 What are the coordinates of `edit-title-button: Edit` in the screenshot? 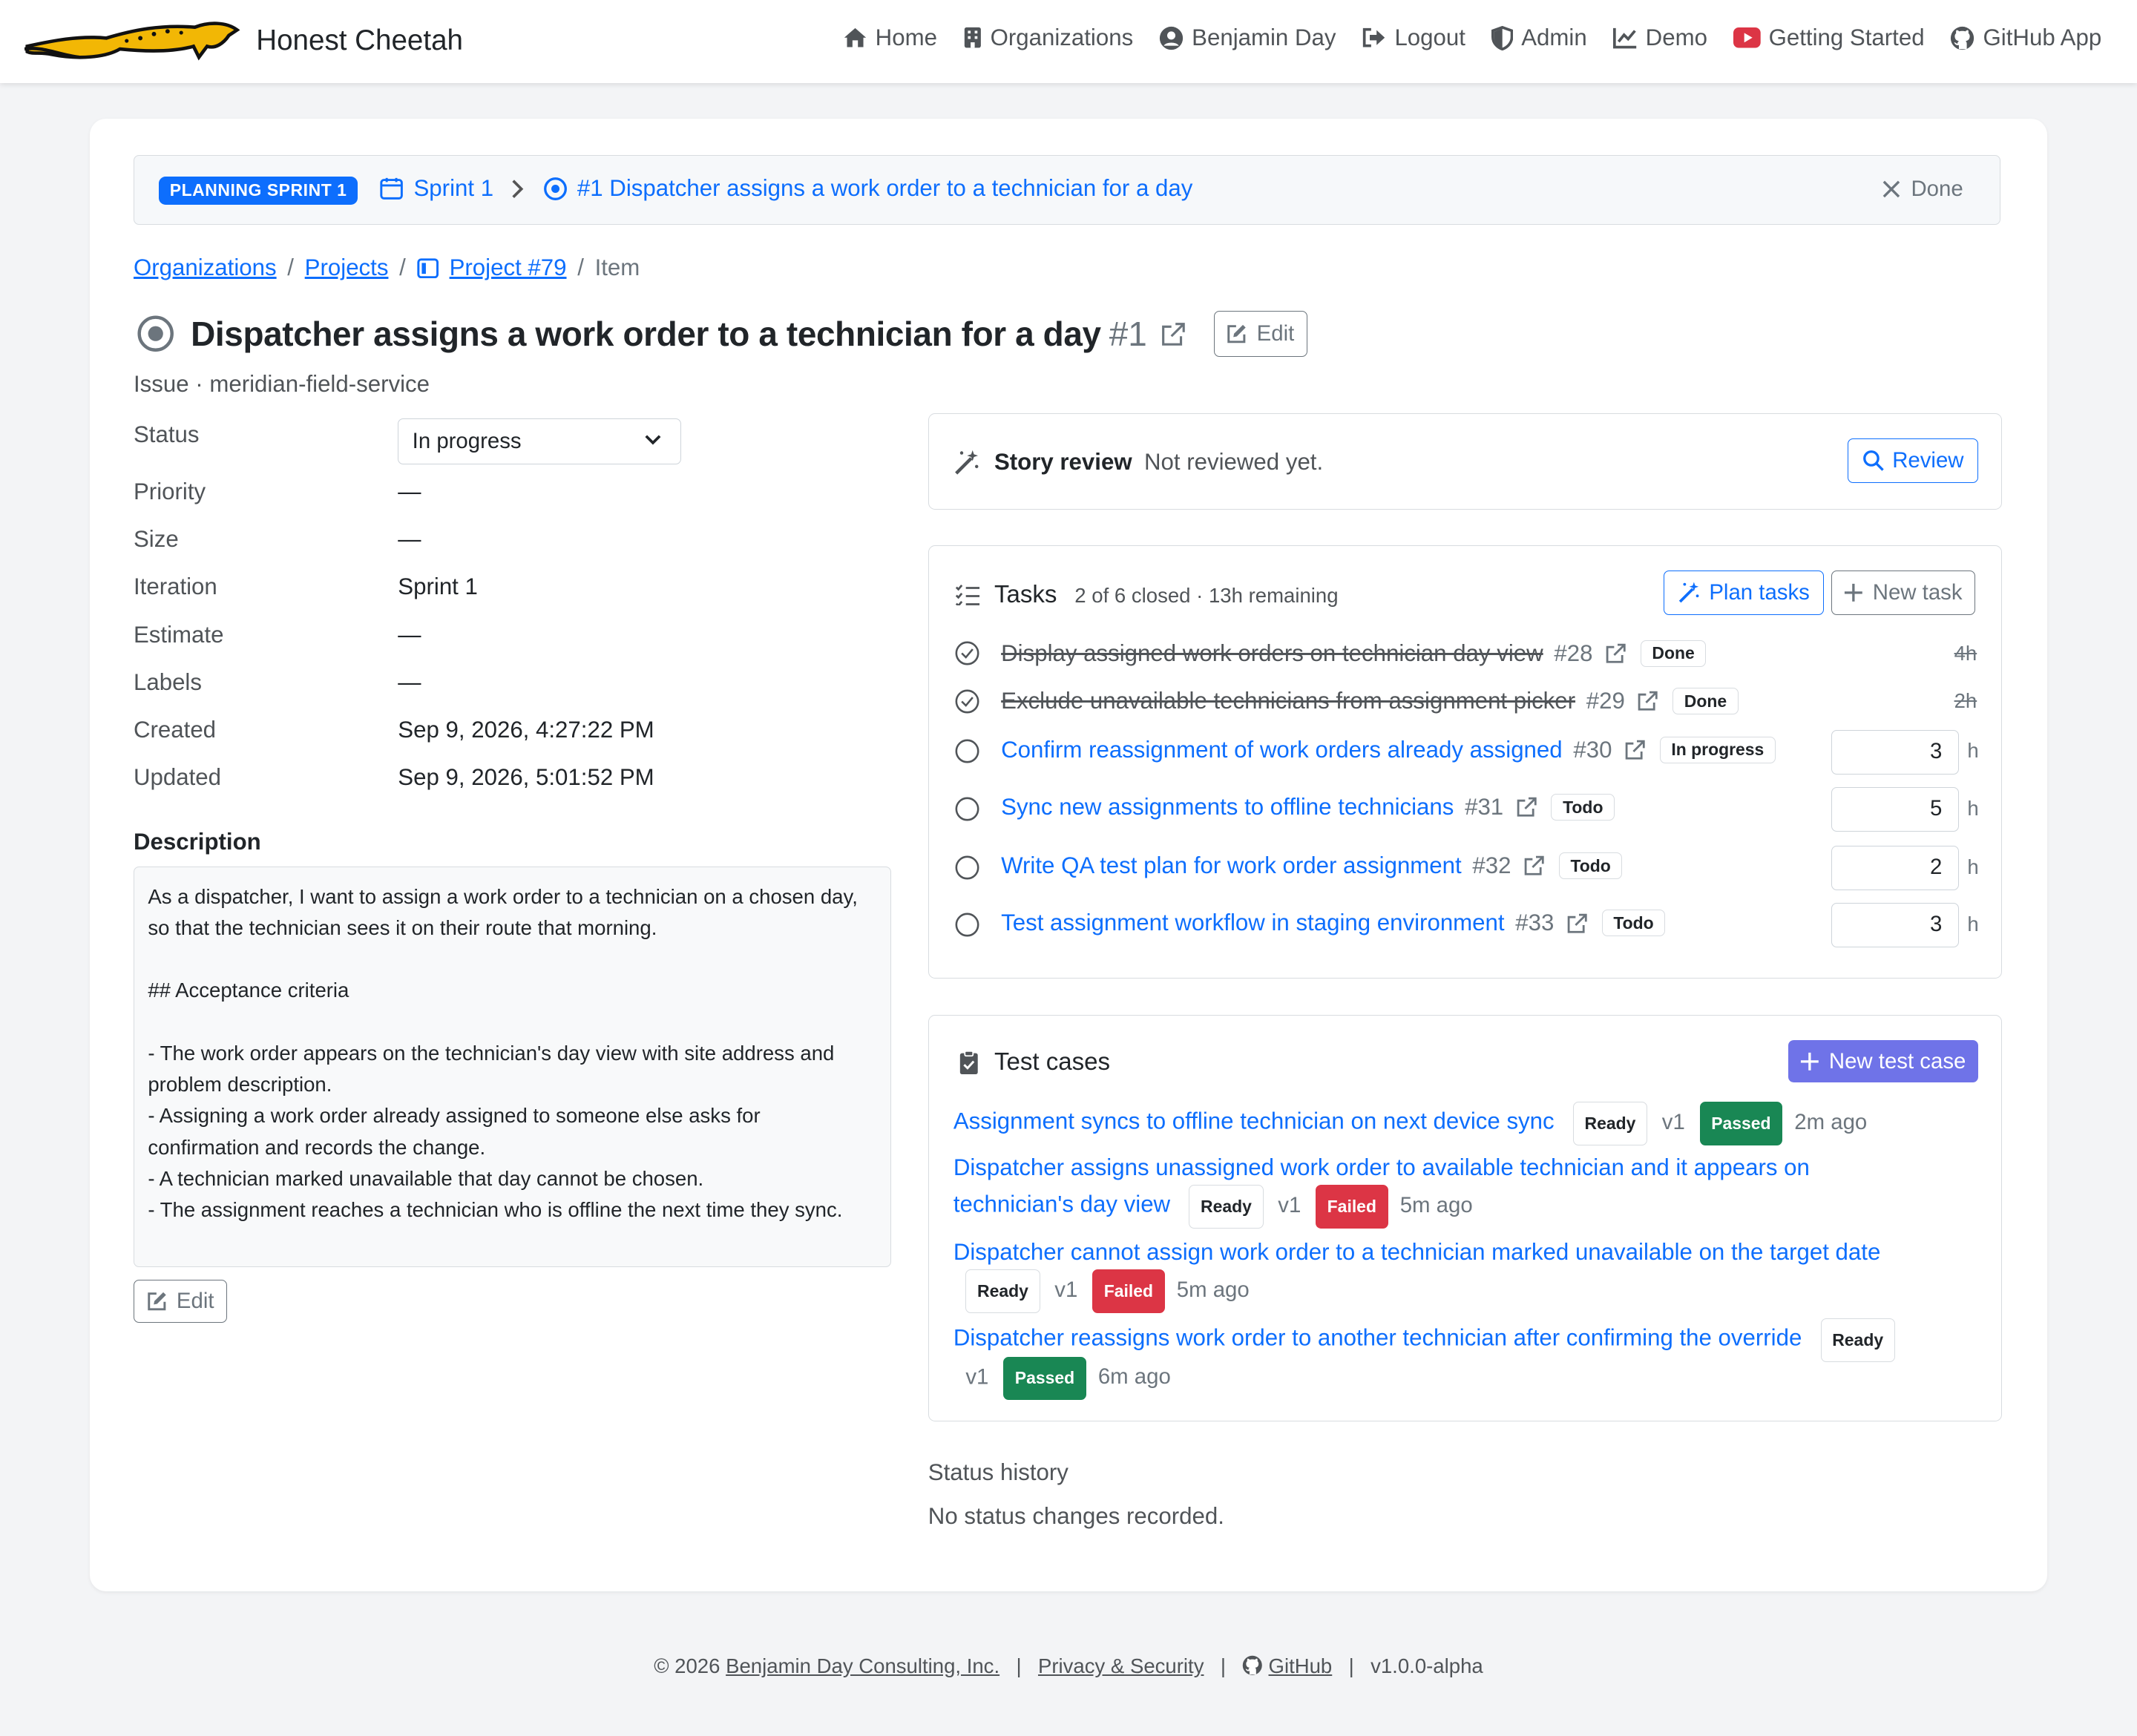 It's located at (1260, 334).